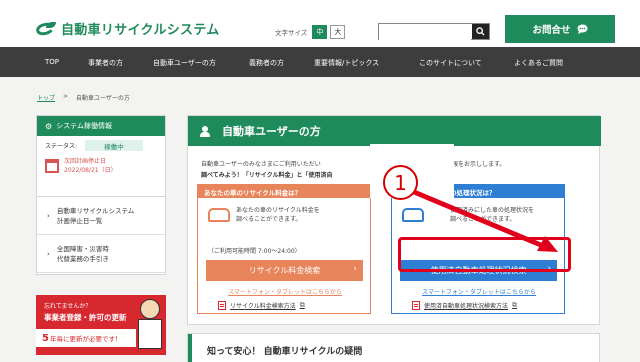 The width and height of the screenshot is (640, 362). Describe the element at coordinates (551, 30) in the screenshot. I see `contact-label: お問合せ` at that location.